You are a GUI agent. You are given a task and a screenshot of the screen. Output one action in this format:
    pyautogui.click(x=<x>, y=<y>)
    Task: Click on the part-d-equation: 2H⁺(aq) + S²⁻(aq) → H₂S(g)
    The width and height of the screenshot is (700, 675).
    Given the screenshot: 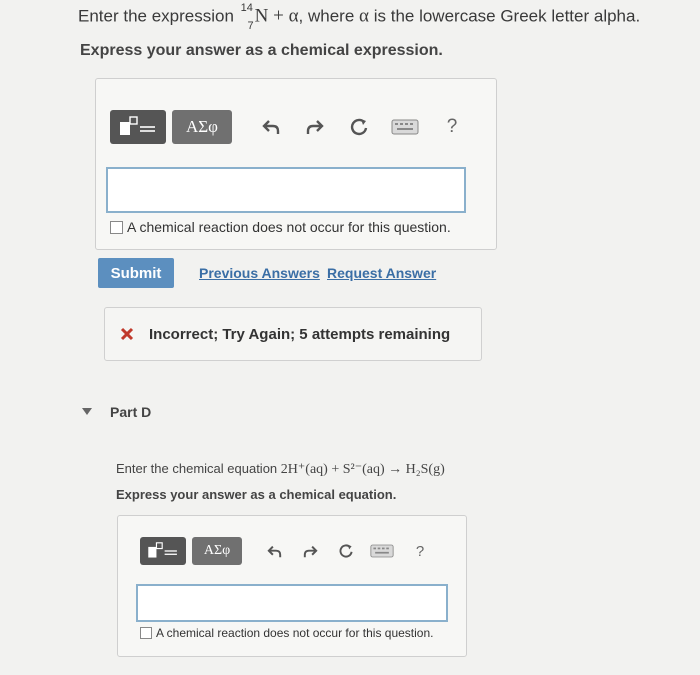 What is the action you would take?
    pyautogui.click(x=362, y=469)
    